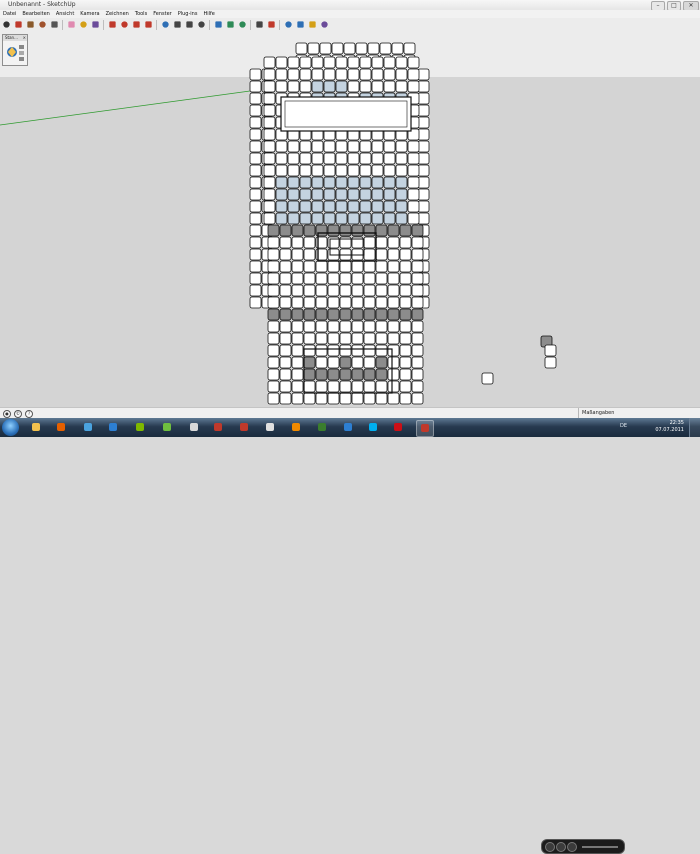 This screenshot has height=854, width=700. What do you see at coordinates (218, 25) in the screenshot?
I see `zoom-extents-button` at bounding box center [218, 25].